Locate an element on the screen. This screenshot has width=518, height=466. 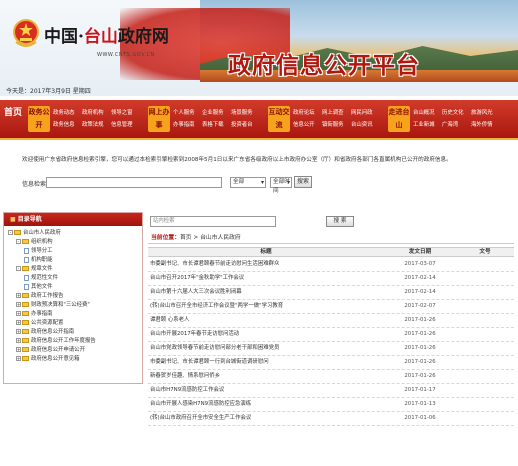
table-row: (转)台山市政府召开全市安全生产工作会议 2017-01-06 is located at coordinates (331, 419).